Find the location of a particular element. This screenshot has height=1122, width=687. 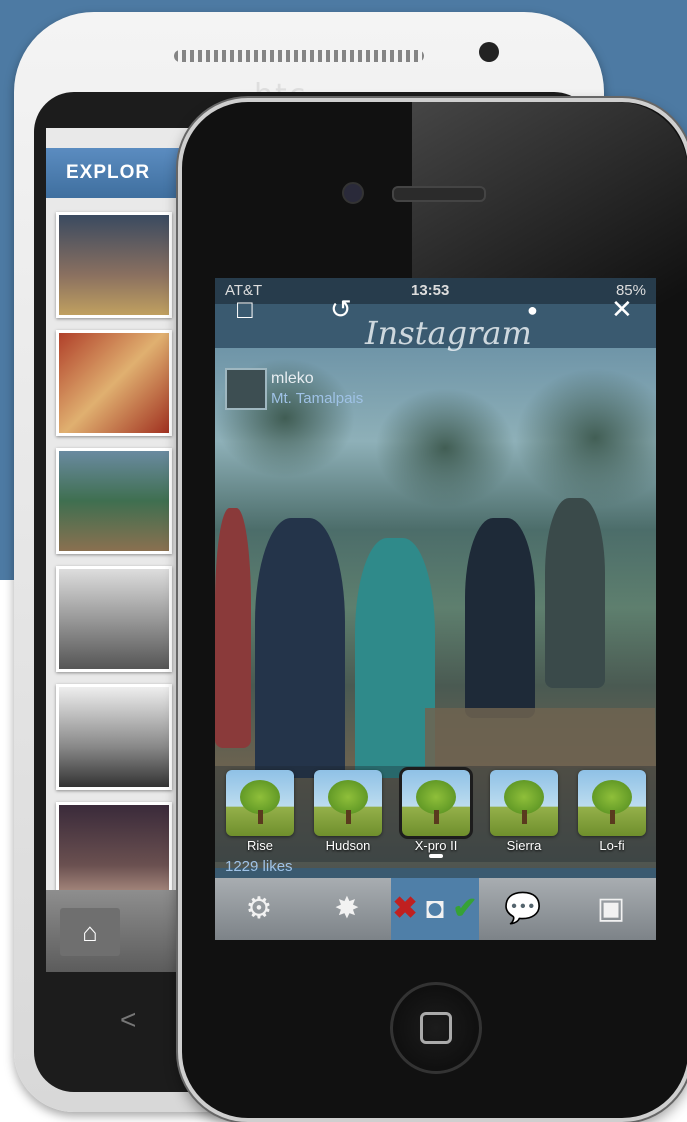

explore-title: EXPLOR is located at coordinates (108, 172).